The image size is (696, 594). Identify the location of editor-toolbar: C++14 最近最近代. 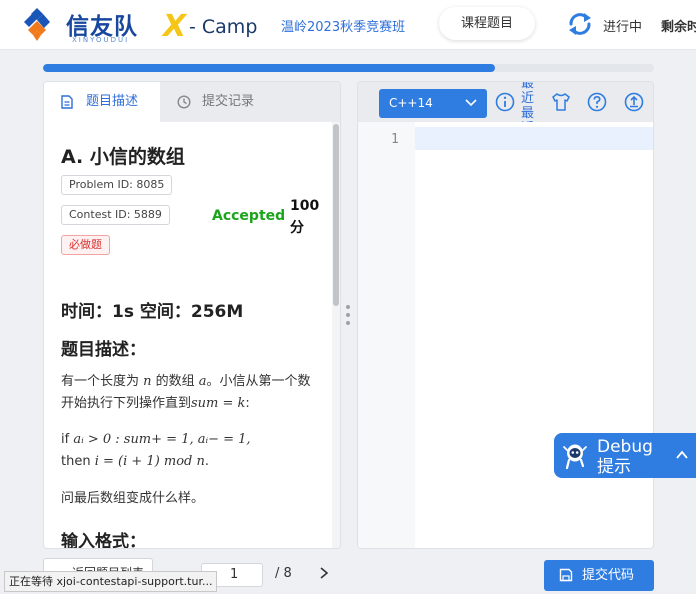
(505, 102).